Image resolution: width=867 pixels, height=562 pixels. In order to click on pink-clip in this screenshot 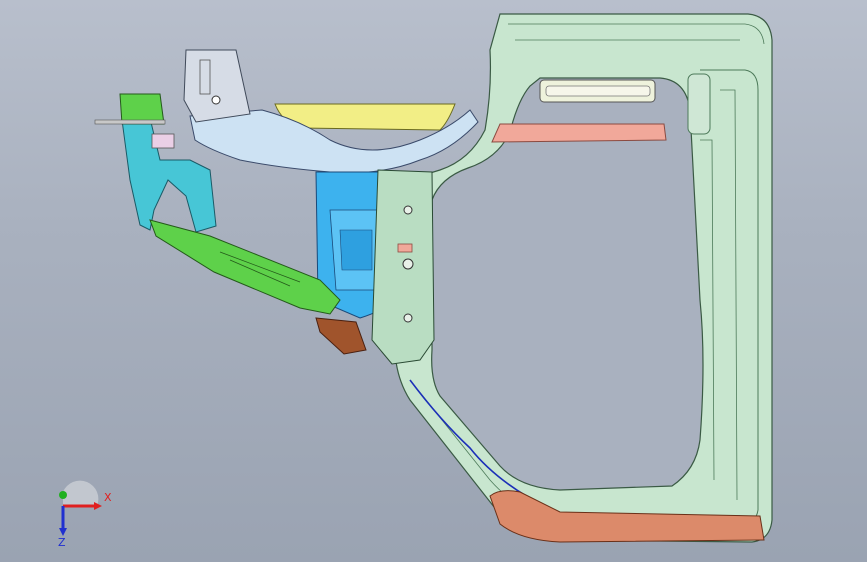, I will do `click(163, 141)`.